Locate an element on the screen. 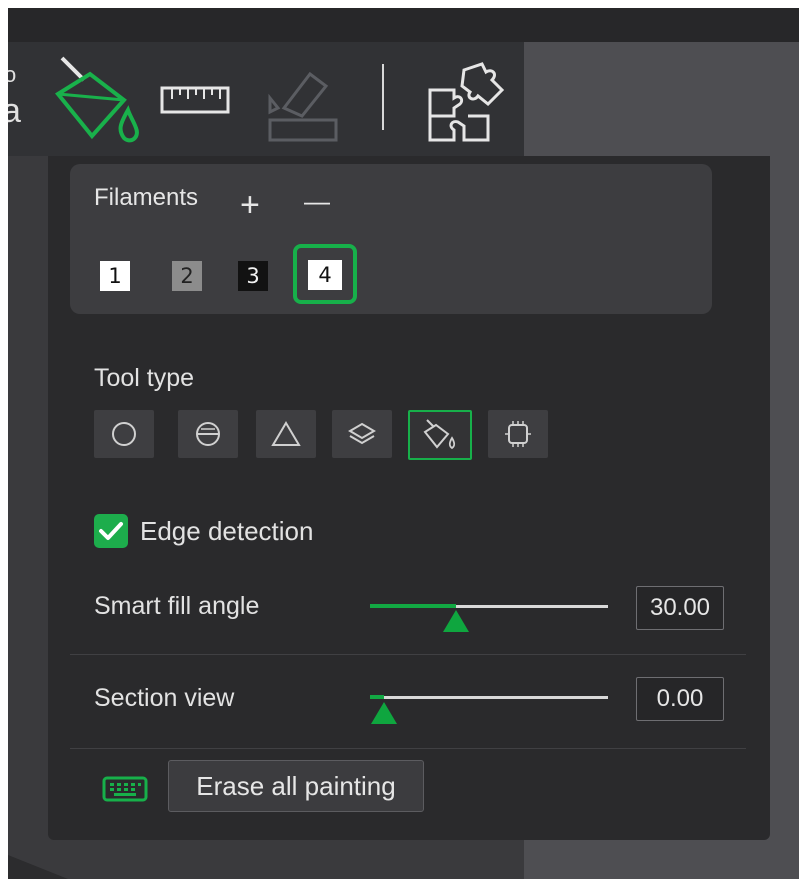  paint-bucket-icon is located at coordinates (98, 104).